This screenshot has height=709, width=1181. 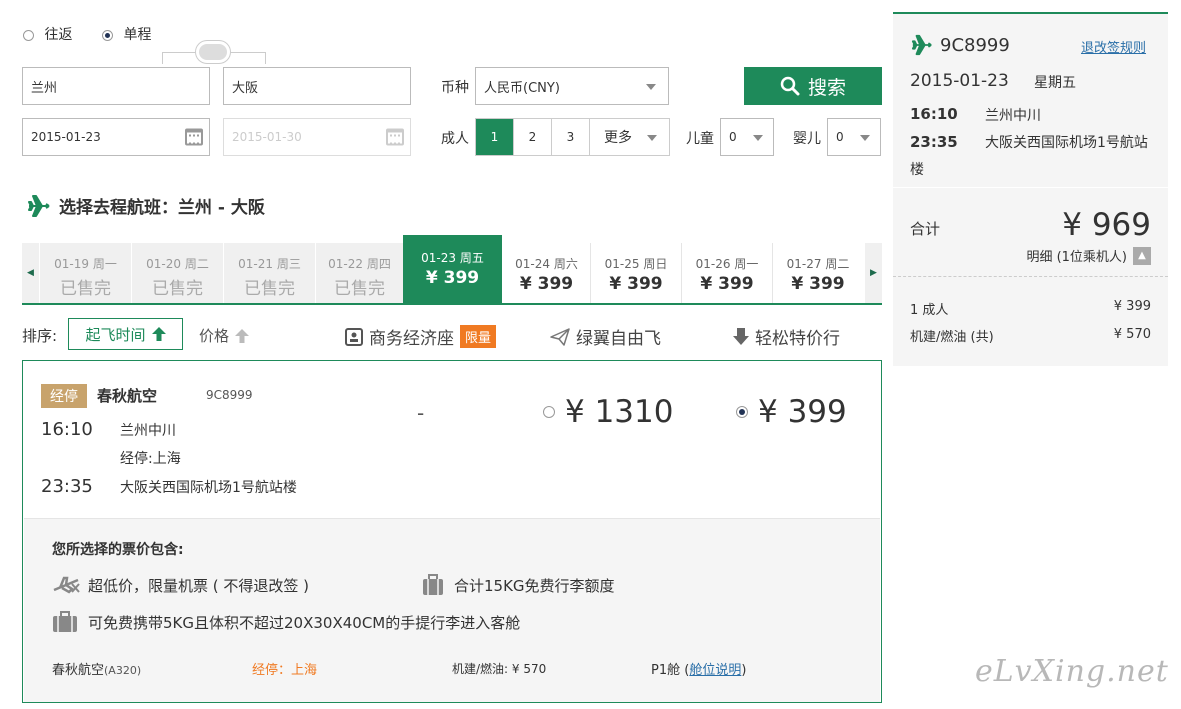 What do you see at coordinates (317, 86) in the screenshot?
I see `to-city-input: 大阪` at bounding box center [317, 86].